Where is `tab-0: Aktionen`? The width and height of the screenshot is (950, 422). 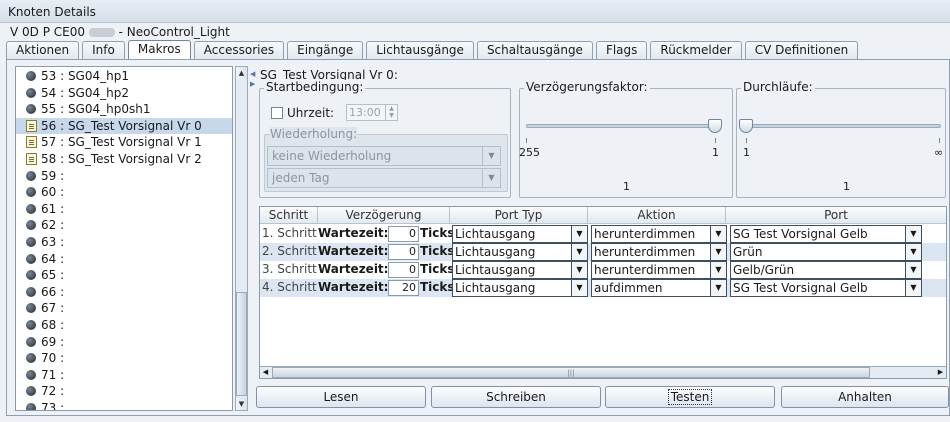
tab-0: Aktionen is located at coordinates (43, 50).